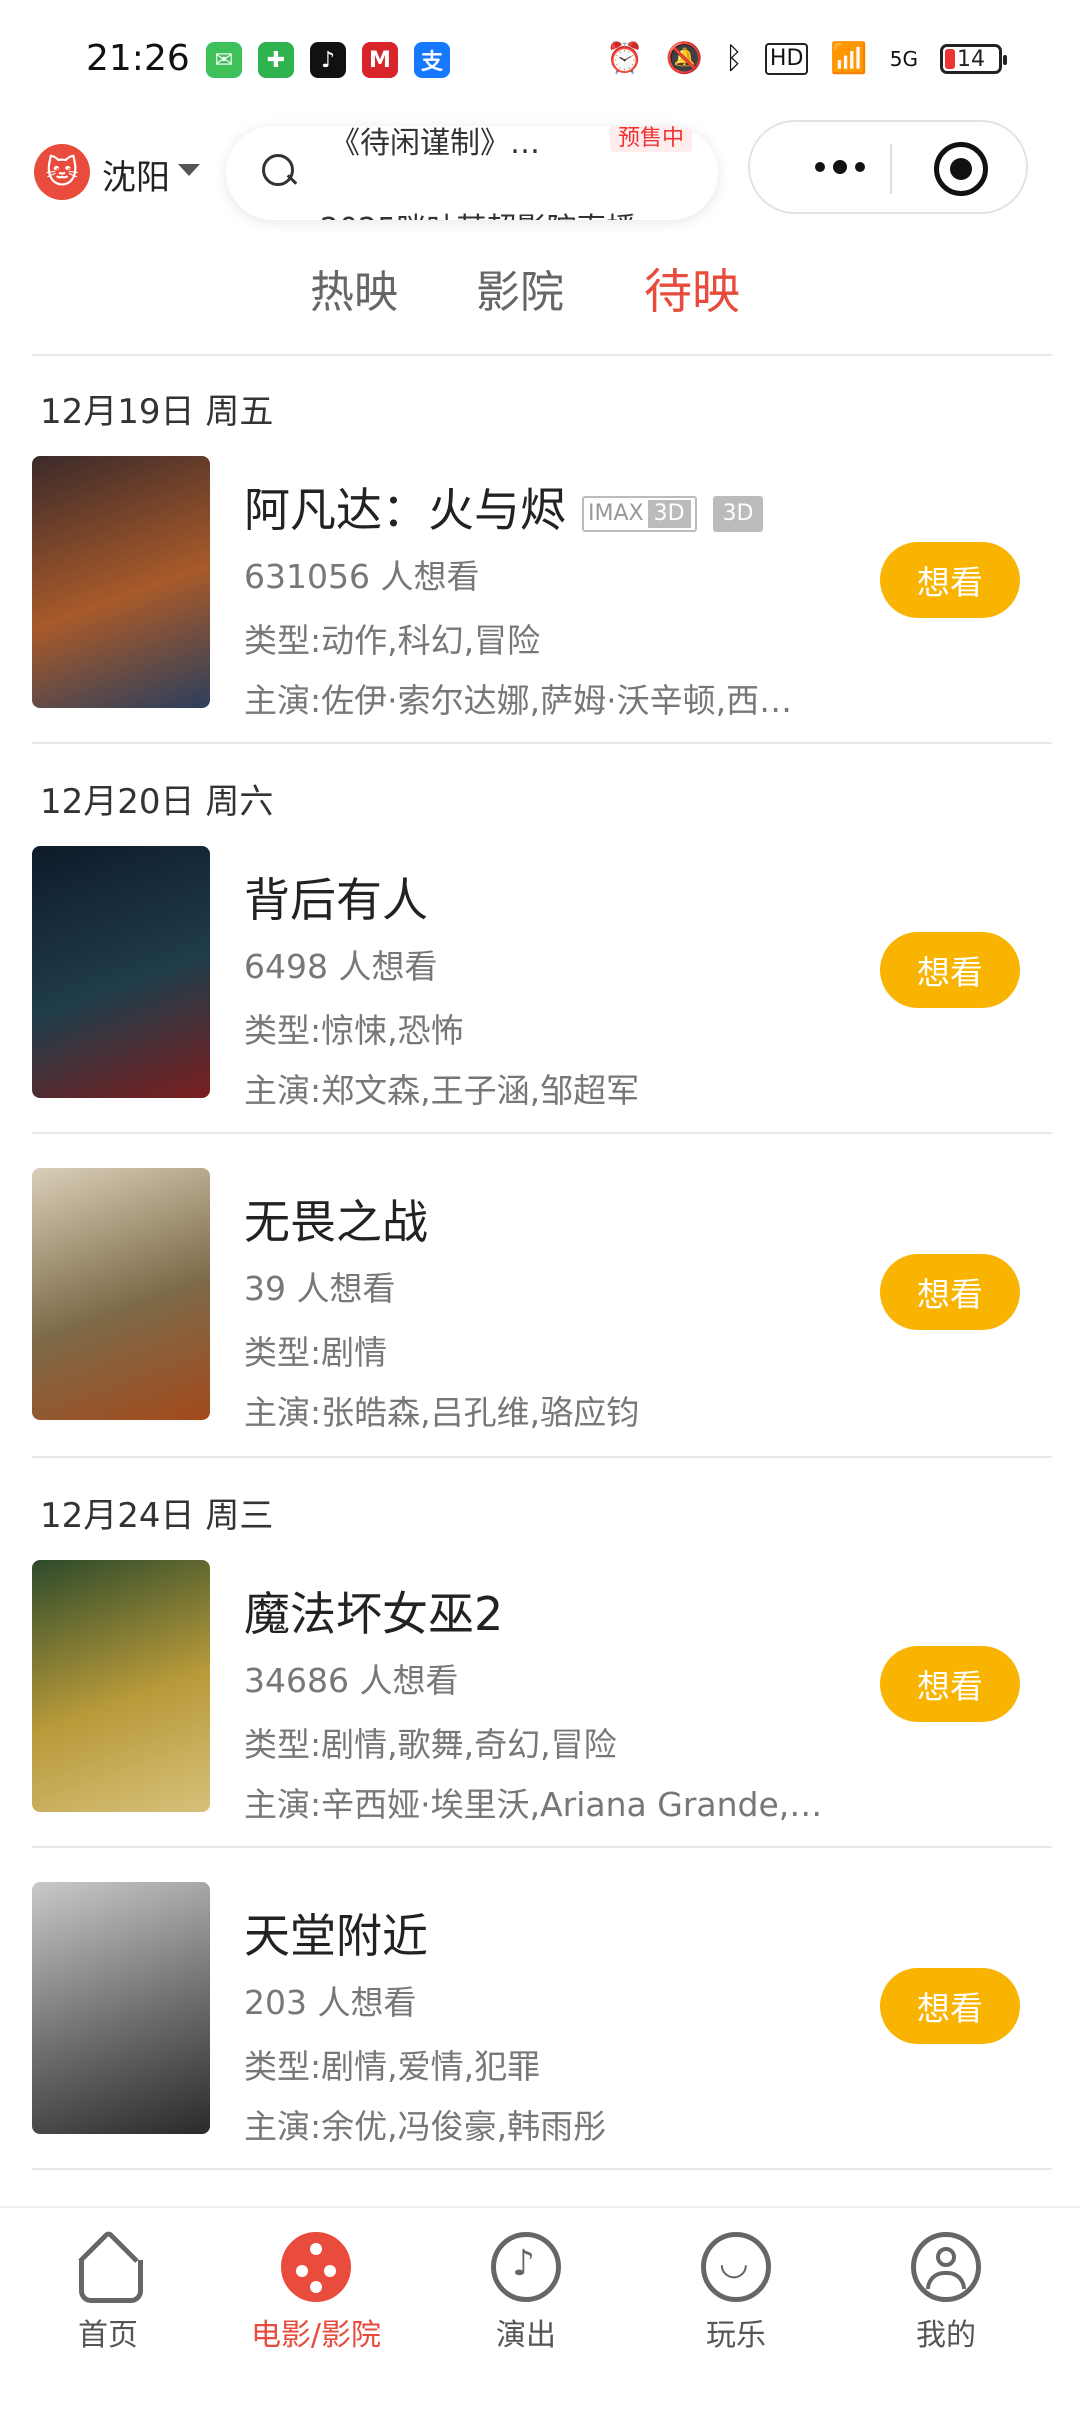 The image size is (1080, 2412). Describe the element at coordinates (733, 58) in the screenshot. I see `bluetooth-icon: ᛒ` at that location.